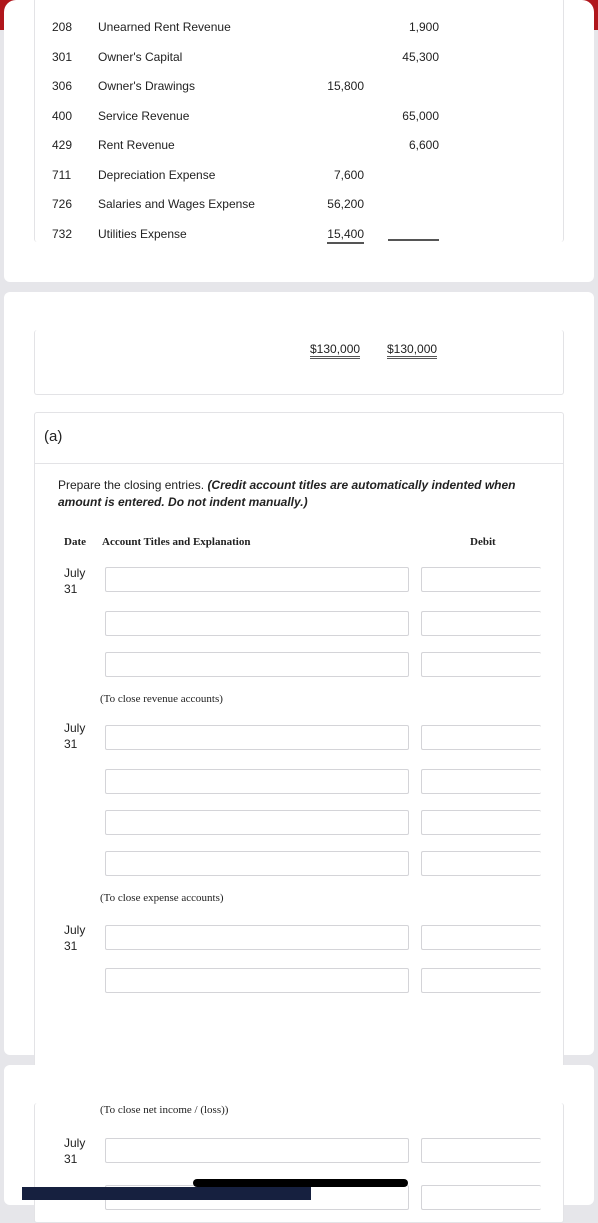 The height and width of the screenshot is (1223, 598). Describe the element at coordinates (413, 240) in the screenshot. I see `credit-underline` at that location.